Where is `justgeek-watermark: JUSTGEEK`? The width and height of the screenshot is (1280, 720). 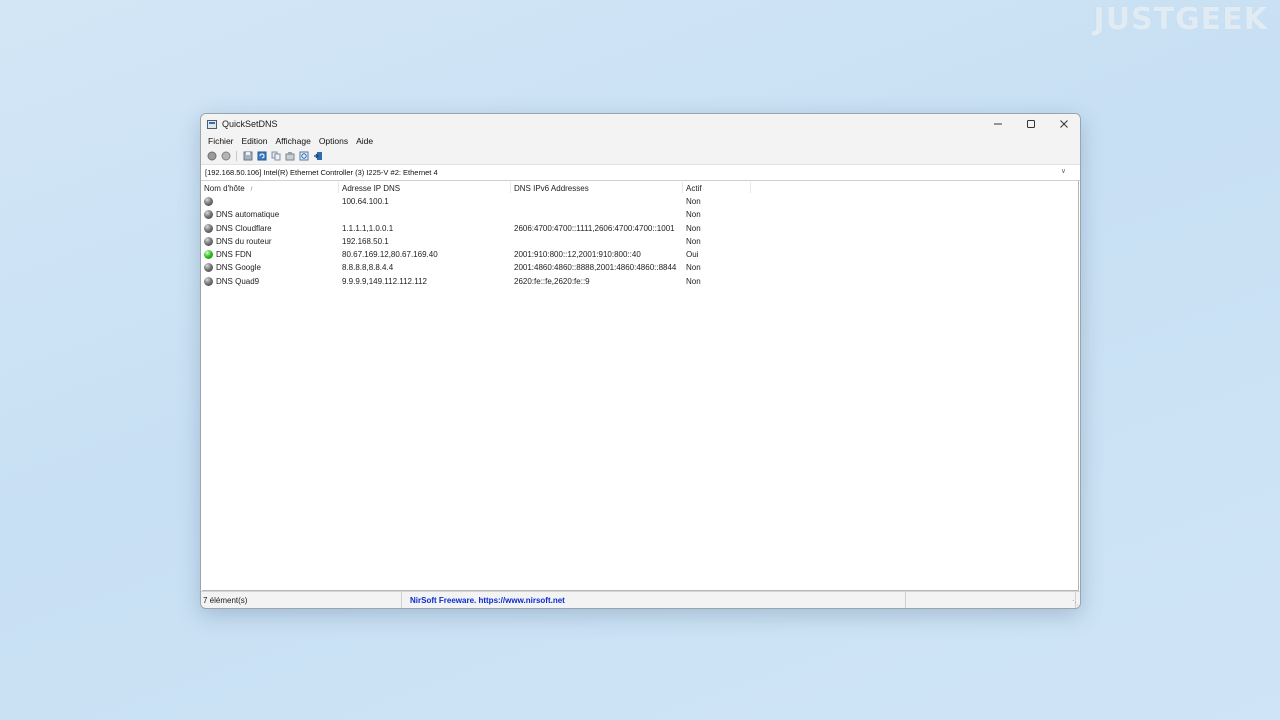
justgeek-watermark: JUSTGEEK is located at coordinates (1180, 19).